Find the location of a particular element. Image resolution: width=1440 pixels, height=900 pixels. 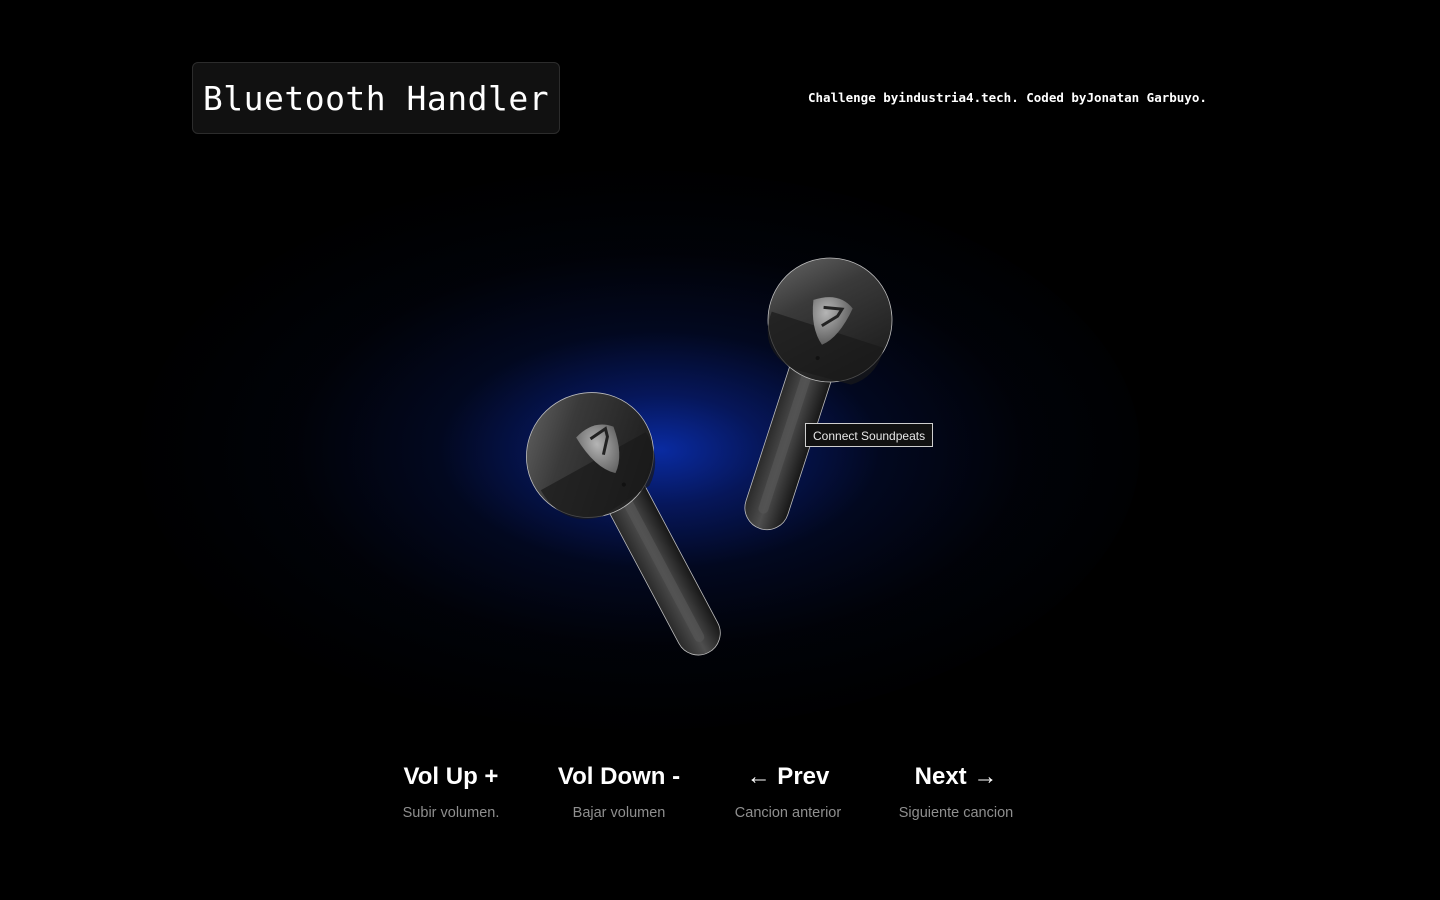

next-button: Next → Siguiente cancion is located at coordinates (956, 790).